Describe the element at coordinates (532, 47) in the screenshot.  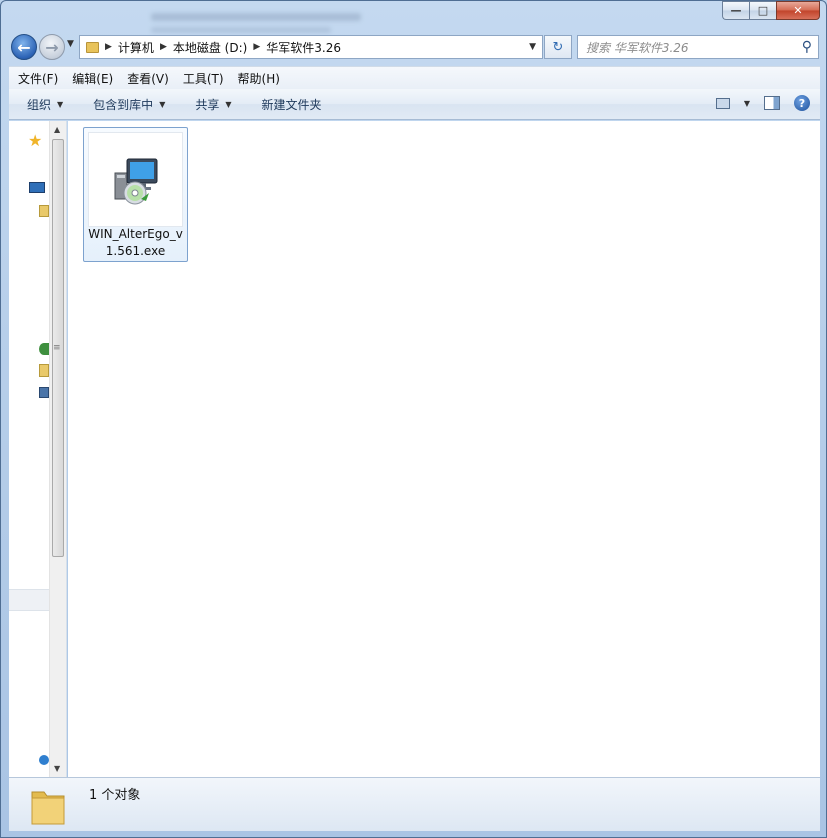
I see `address-dropdown-icon: ▼` at that location.